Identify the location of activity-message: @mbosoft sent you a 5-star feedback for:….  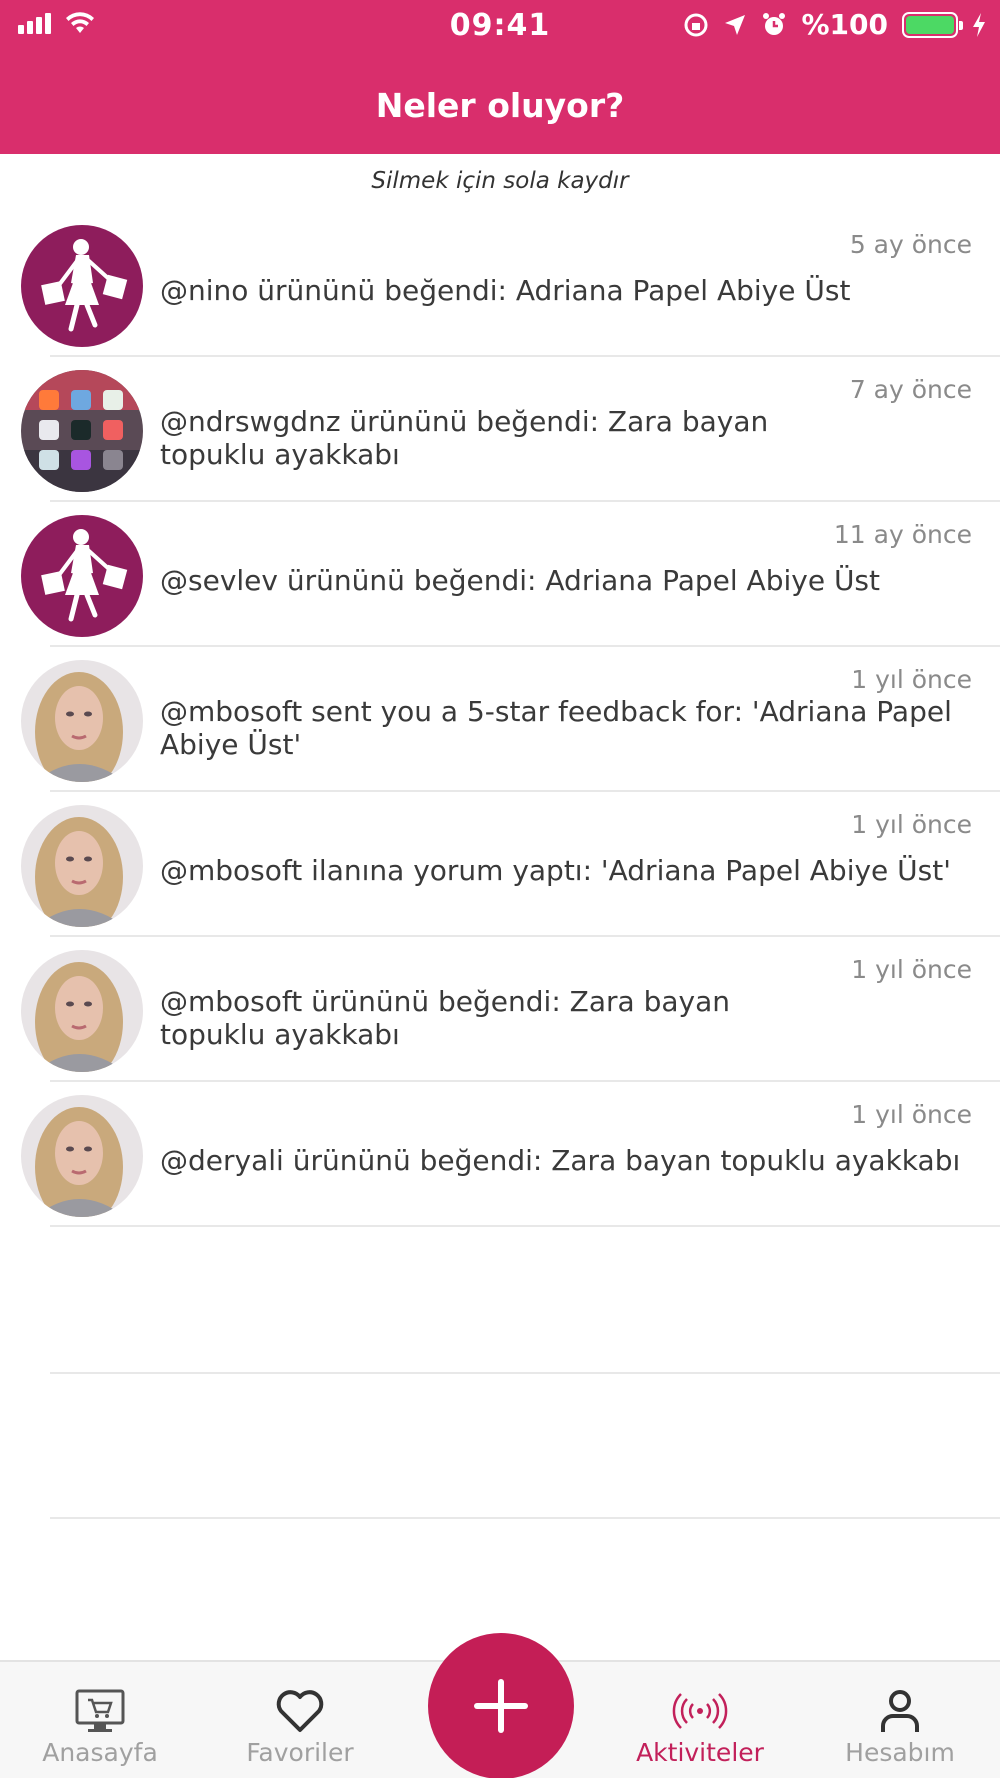
(556, 728).